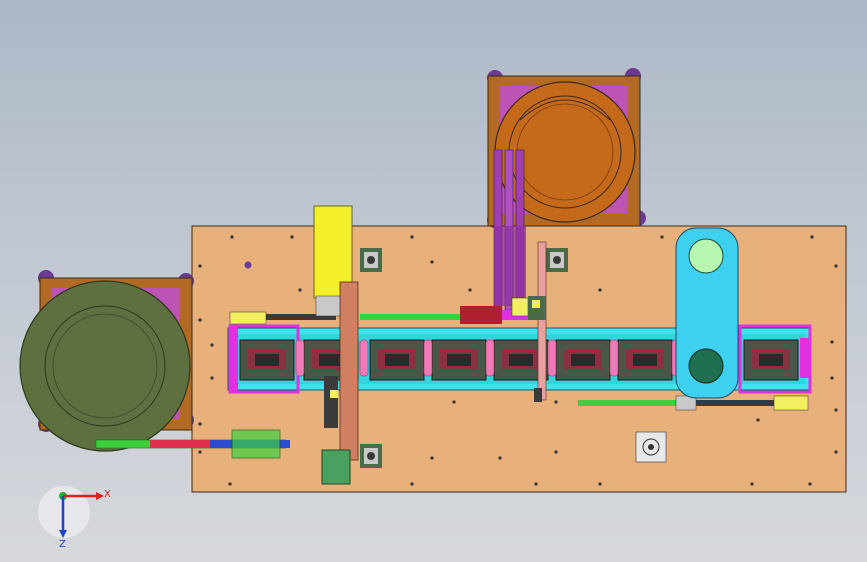 The height and width of the screenshot is (562, 867). Describe the element at coordinates (706, 366) in the screenshot. I see `arm-lower-disc` at that location.